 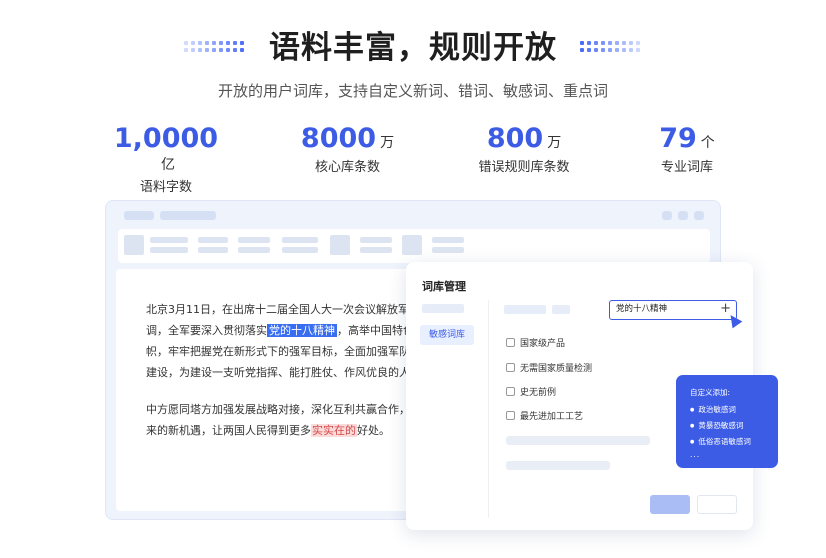 What do you see at coordinates (686, 167) in the screenshot?
I see `stat-label: 专业词库` at bounding box center [686, 167].